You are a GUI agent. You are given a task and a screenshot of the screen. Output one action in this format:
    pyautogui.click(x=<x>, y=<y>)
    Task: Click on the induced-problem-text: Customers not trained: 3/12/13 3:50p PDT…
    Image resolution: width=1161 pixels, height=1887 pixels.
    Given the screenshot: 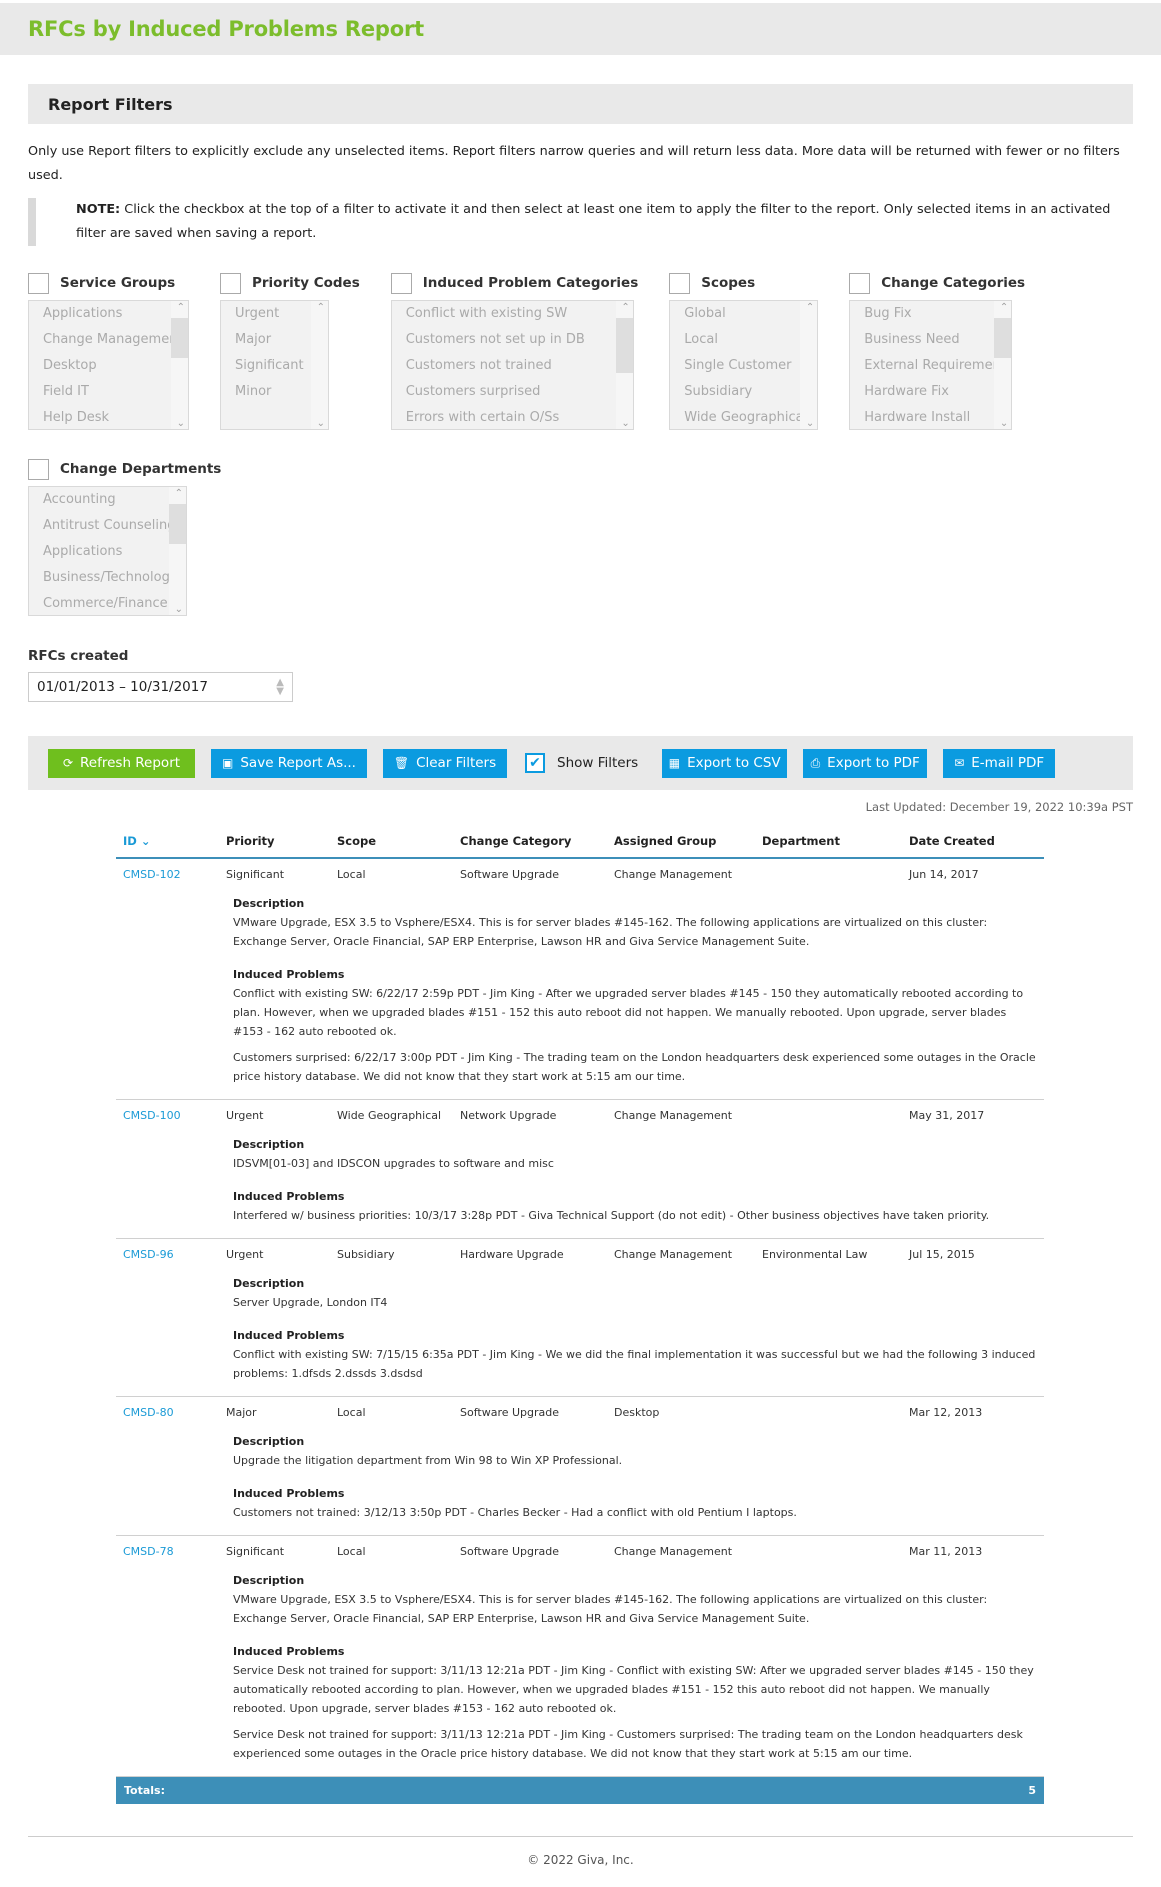 What is the action you would take?
    pyautogui.click(x=515, y=1512)
    